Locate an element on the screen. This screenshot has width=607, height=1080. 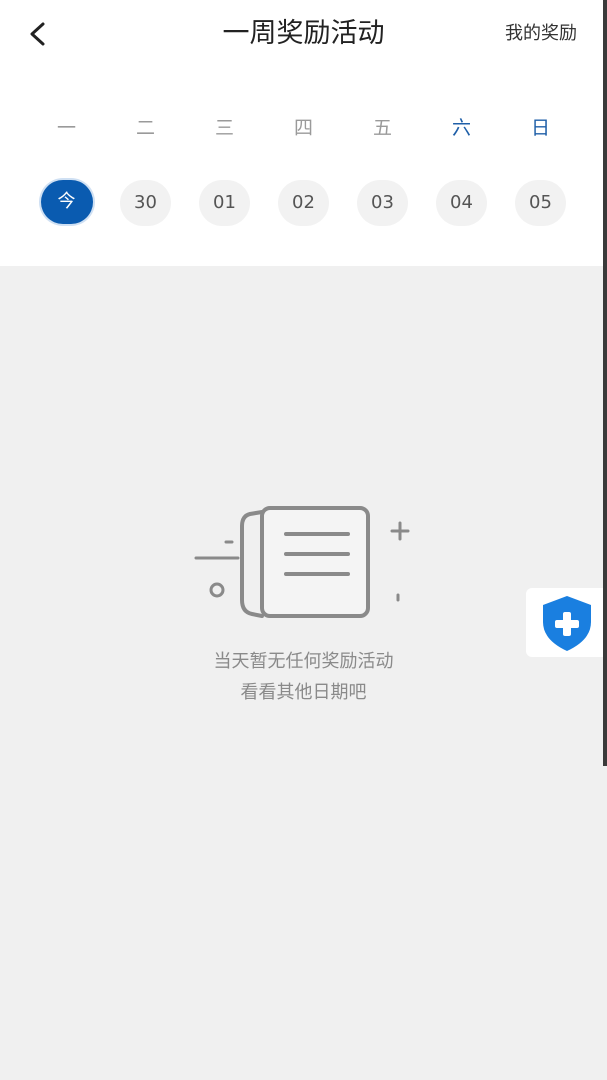
weekday-sat: 六 is located at coordinates (461, 128).